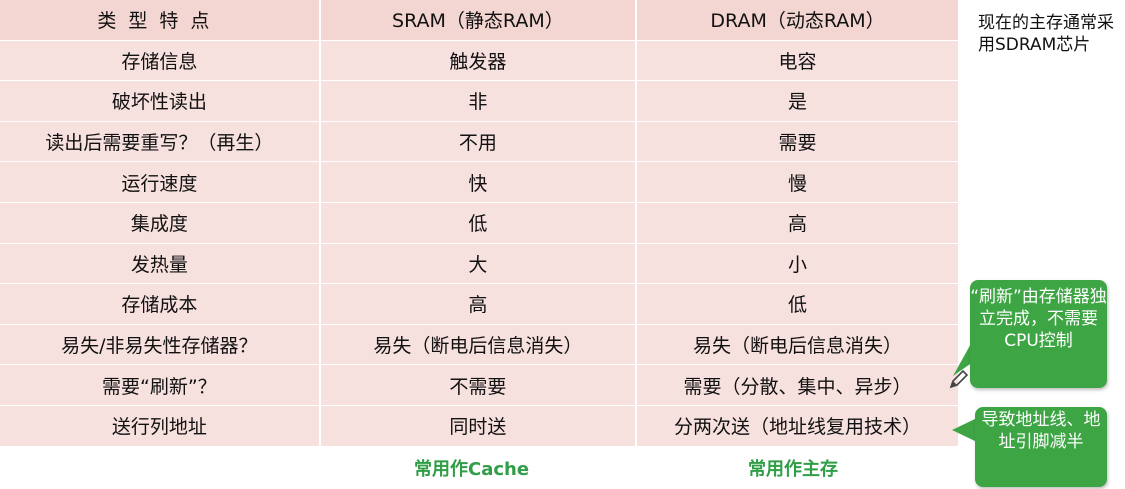  Describe the element at coordinates (1038, 334) in the screenshot. I see `refresh-callout: “刷新”由存储器独立完成，不需要CPU控制` at that location.